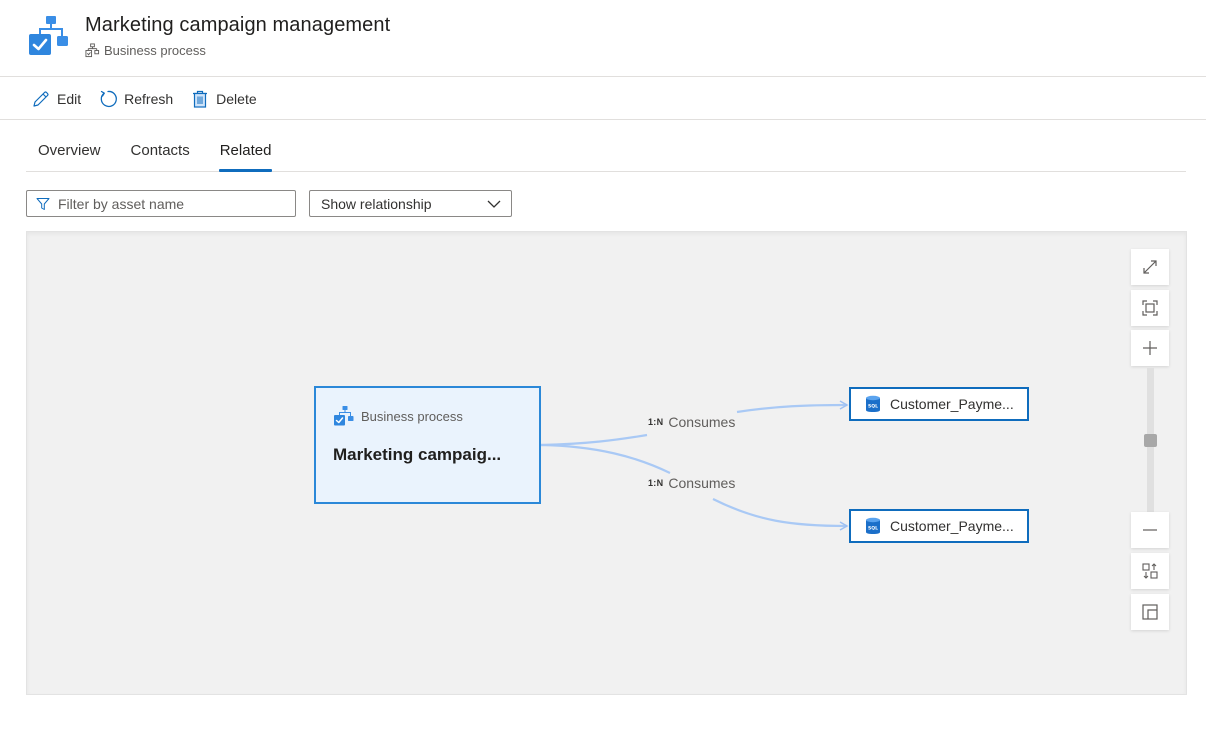 This screenshot has width=1206, height=730. What do you see at coordinates (109, 98) in the screenshot?
I see `refresh-icon` at bounding box center [109, 98].